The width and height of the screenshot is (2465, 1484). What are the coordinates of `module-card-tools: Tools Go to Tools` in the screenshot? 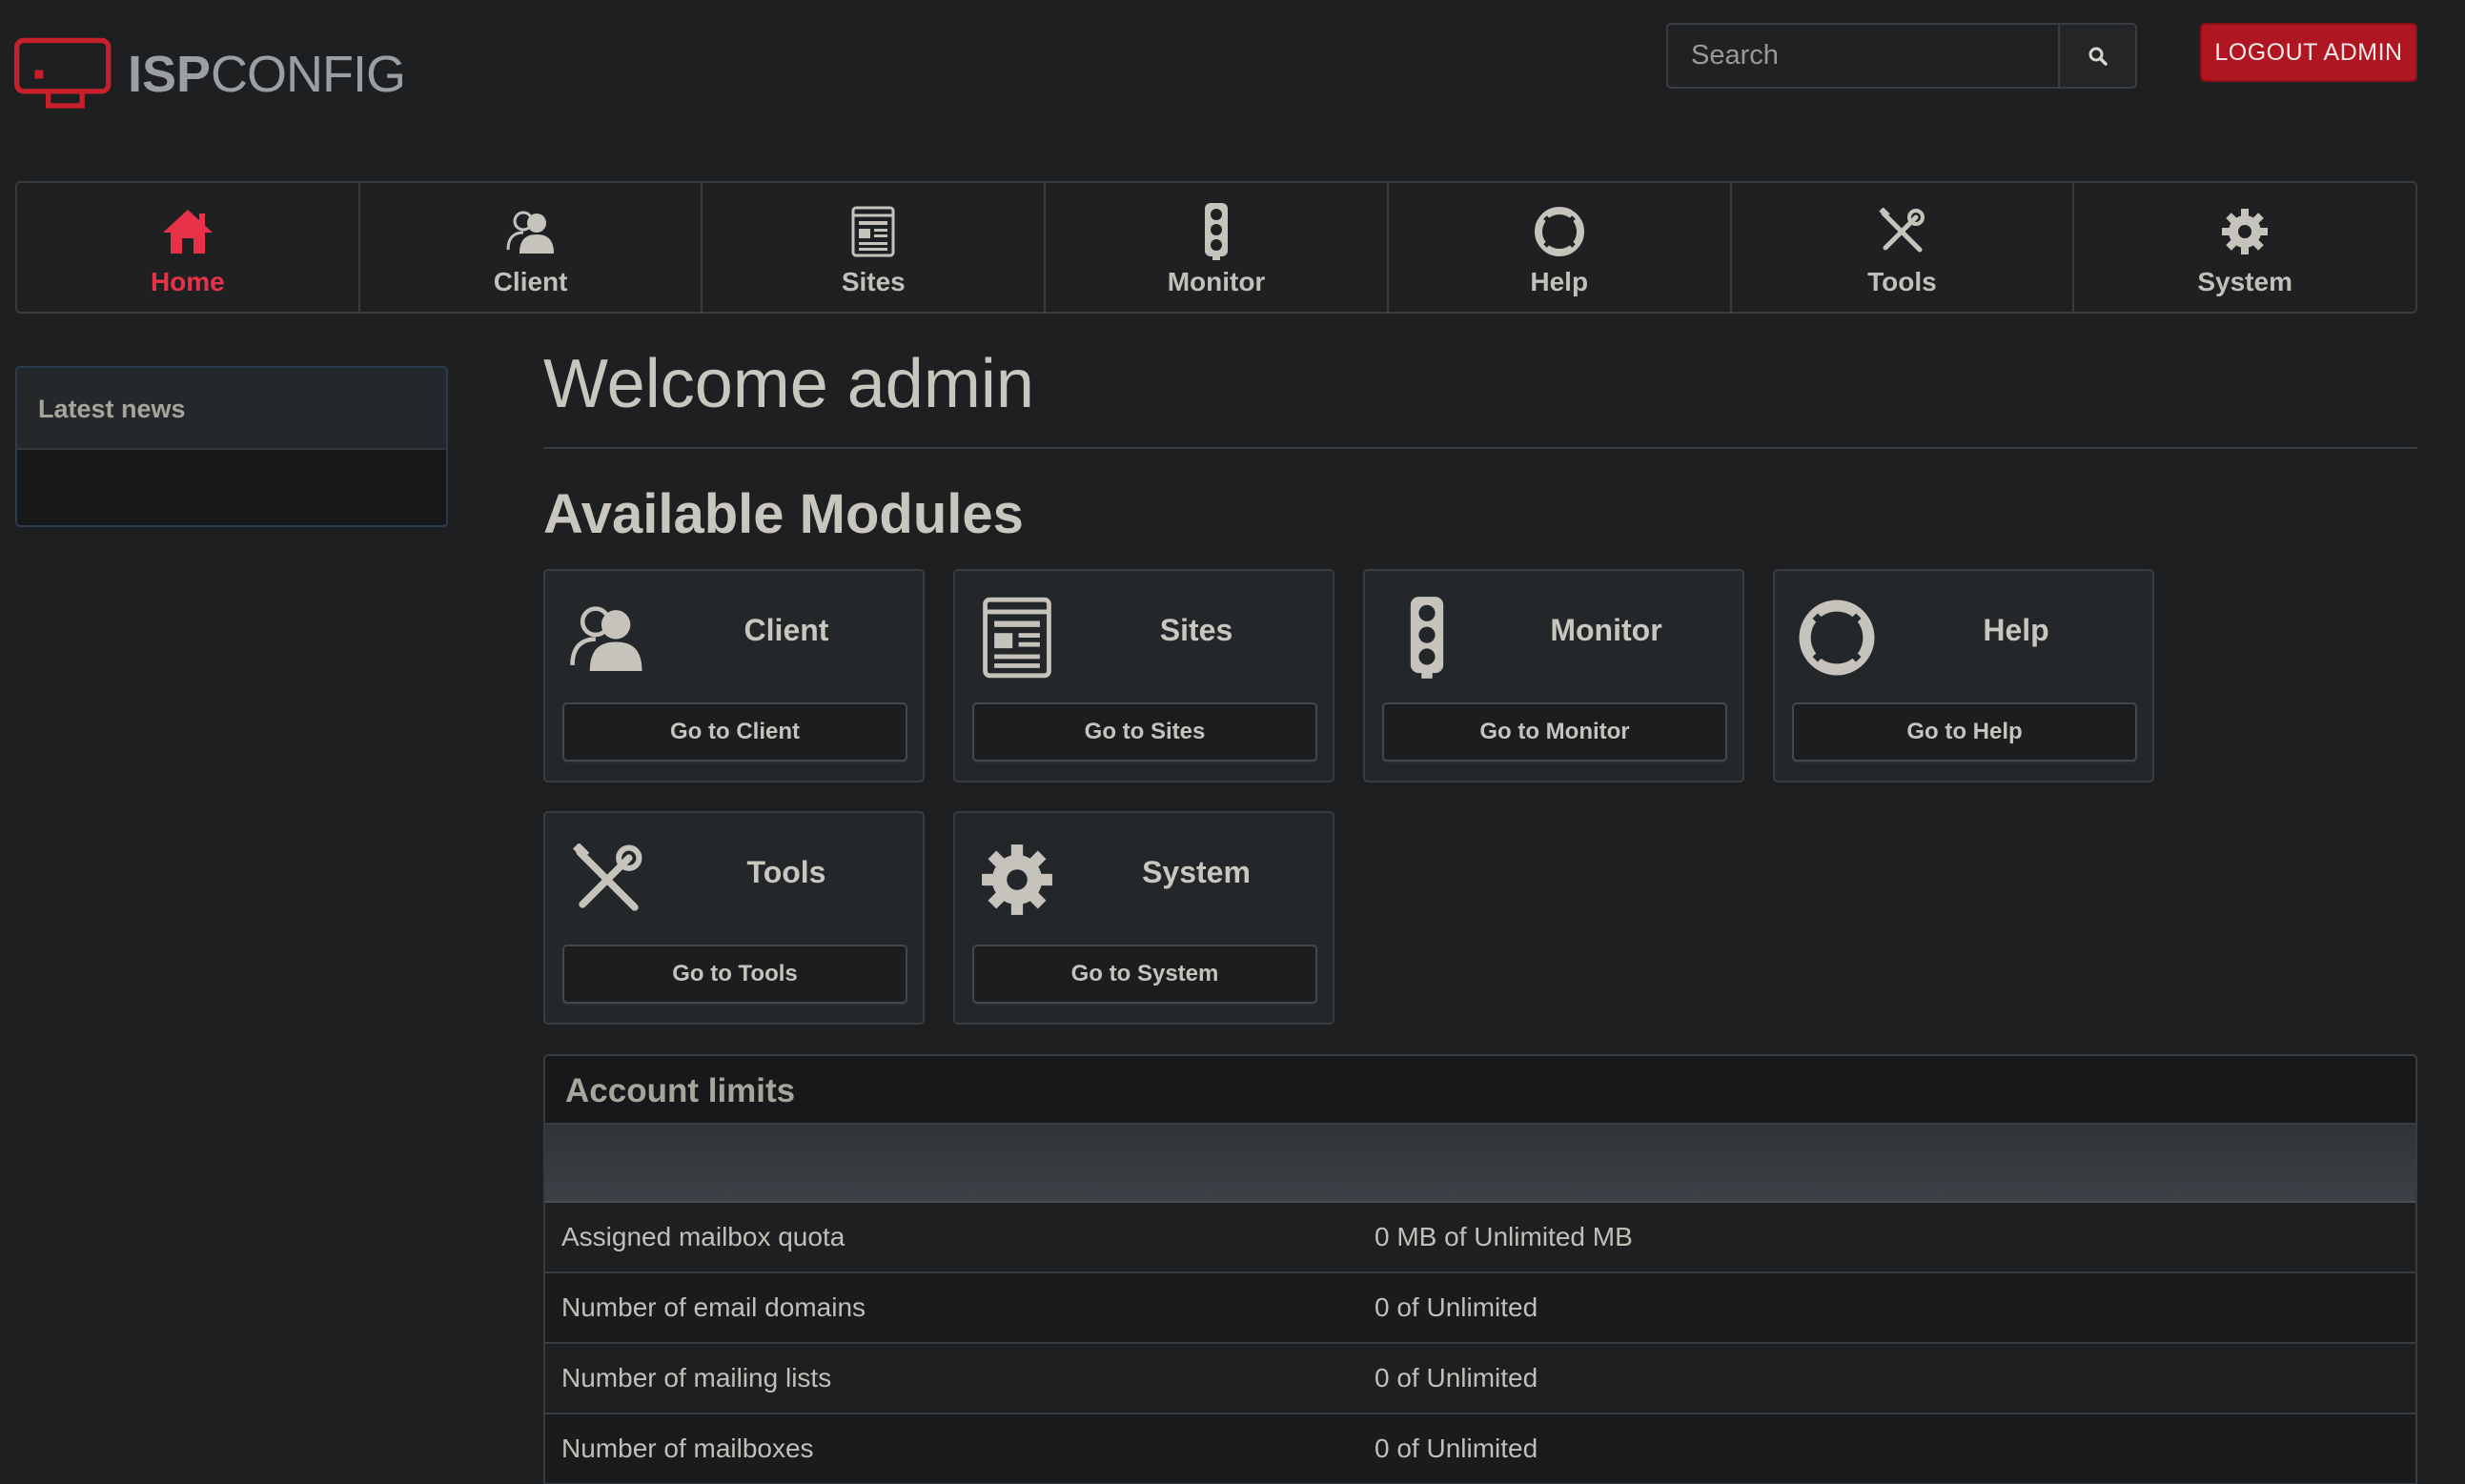 It's located at (734, 918).